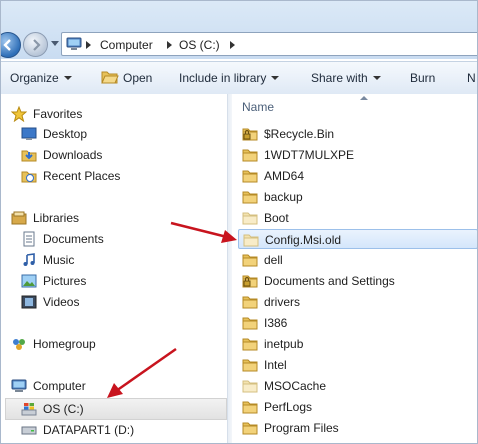  What do you see at coordinates (299, 134) in the screenshot?
I see `file-name: $Recycle.Bin` at bounding box center [299, 134].